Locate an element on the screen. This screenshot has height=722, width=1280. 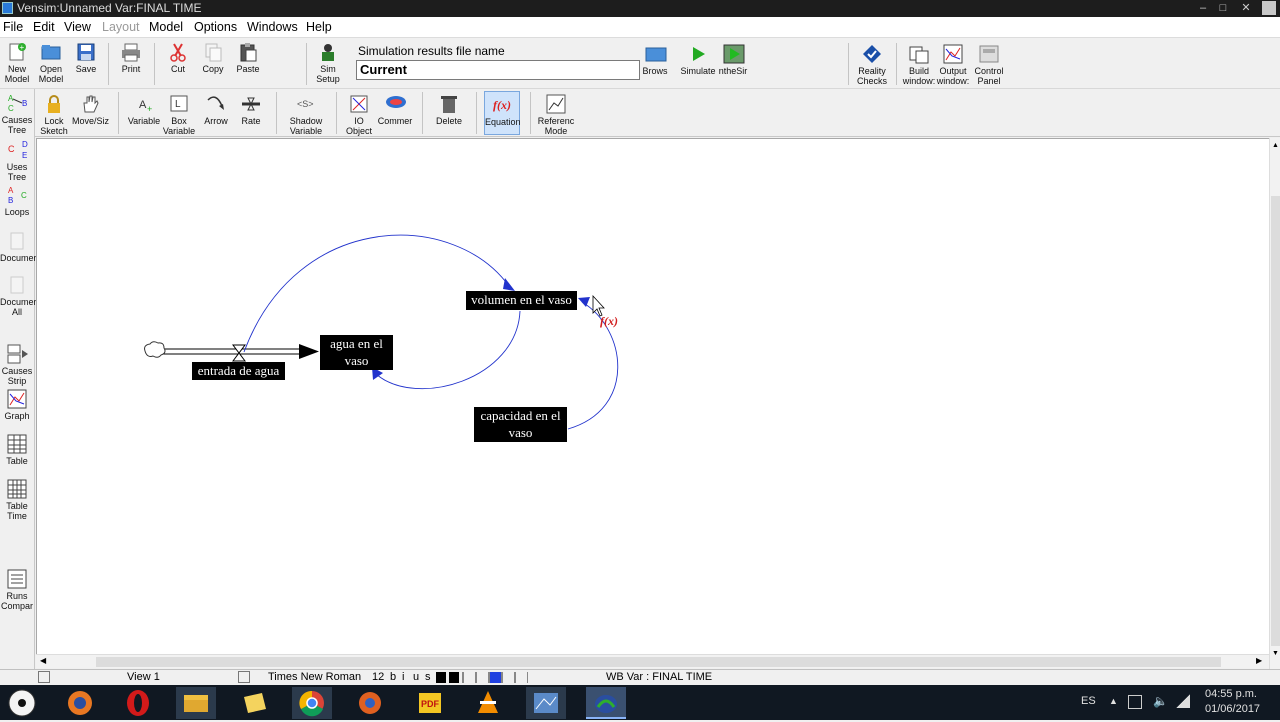
line-color-swatch is located at coordinates (495, 677).